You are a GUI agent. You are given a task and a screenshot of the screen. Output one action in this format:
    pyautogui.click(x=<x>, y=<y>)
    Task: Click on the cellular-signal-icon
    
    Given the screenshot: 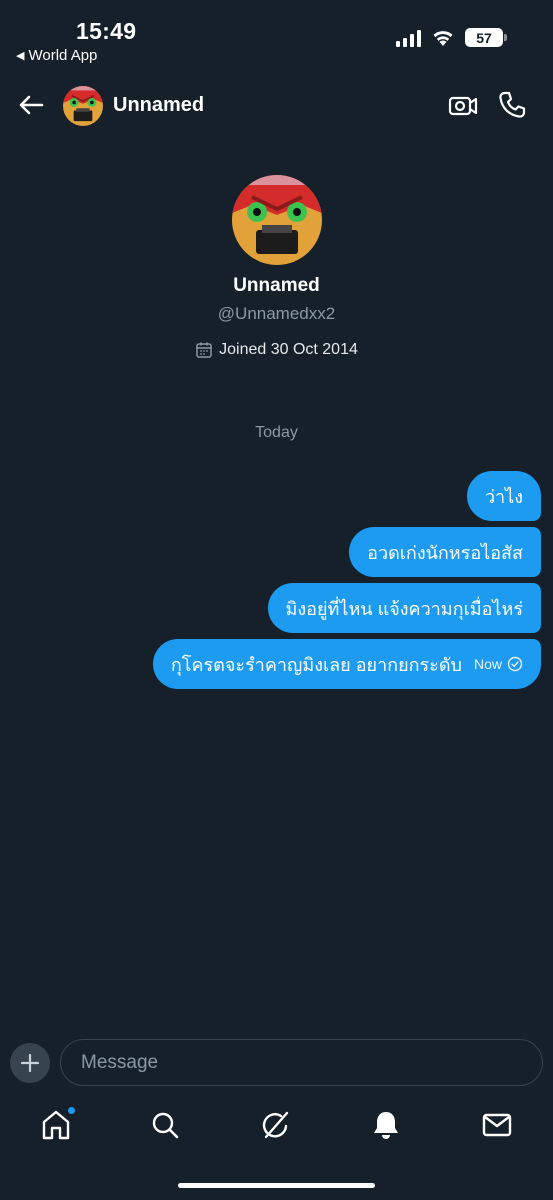 What is the action you would take?
    pyautogui.click(x=408, y=38)
    